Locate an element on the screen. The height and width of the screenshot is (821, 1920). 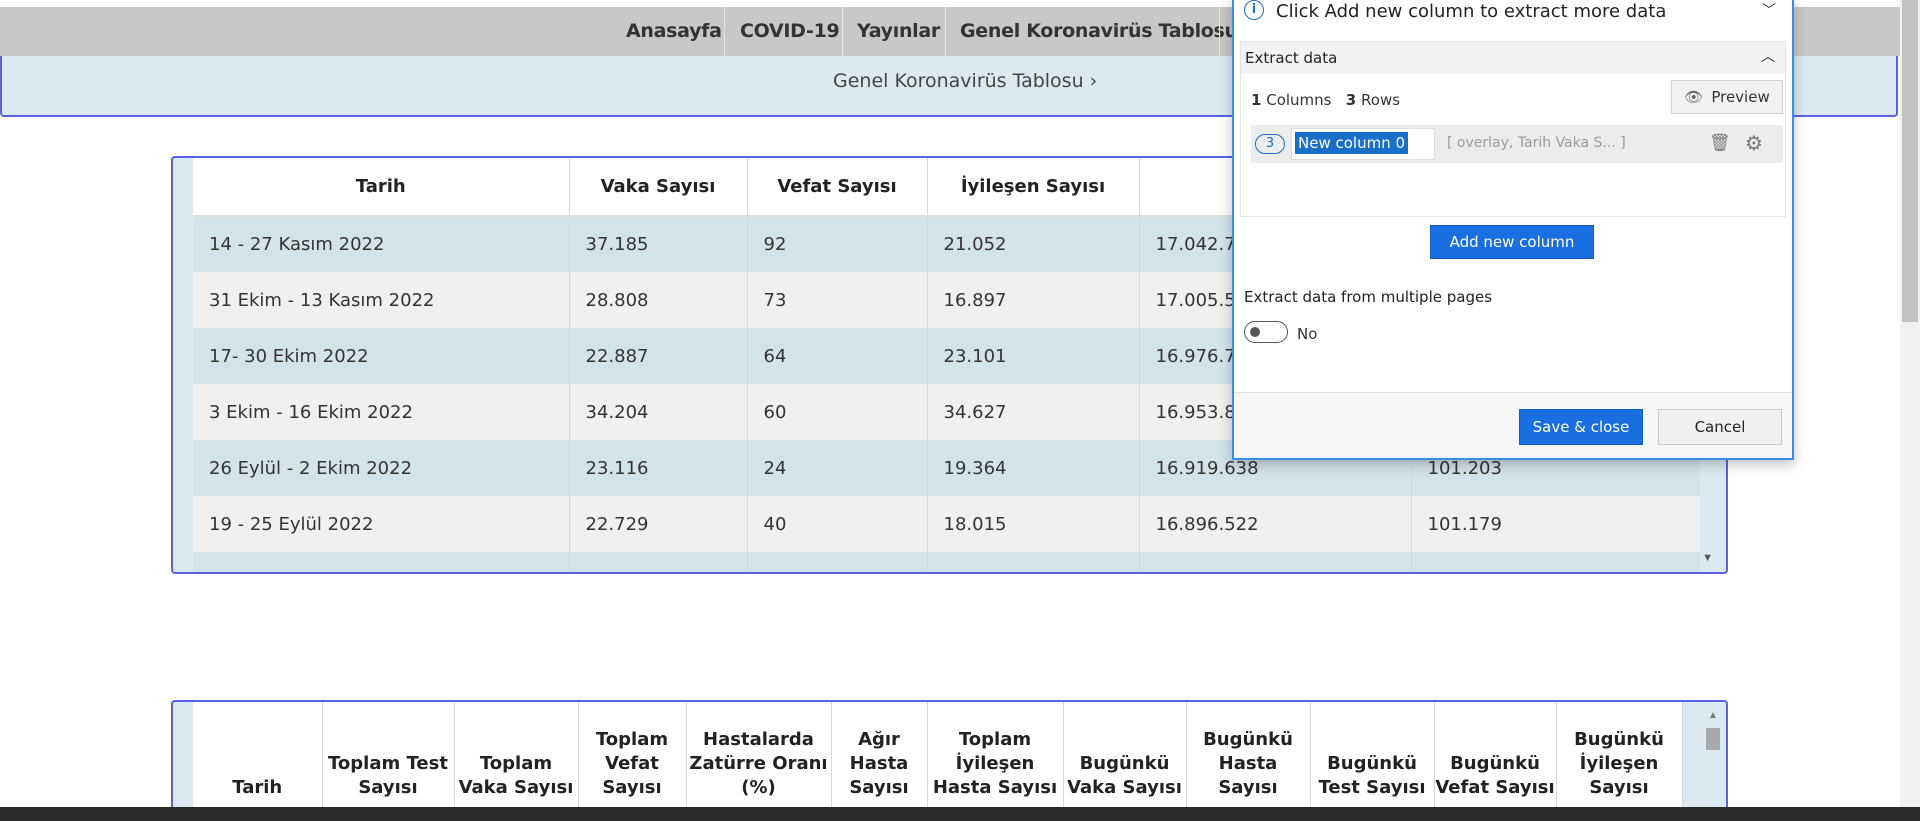
counts-summary: 1 Columns 3 Rows is located at coordinates (1325, 100).